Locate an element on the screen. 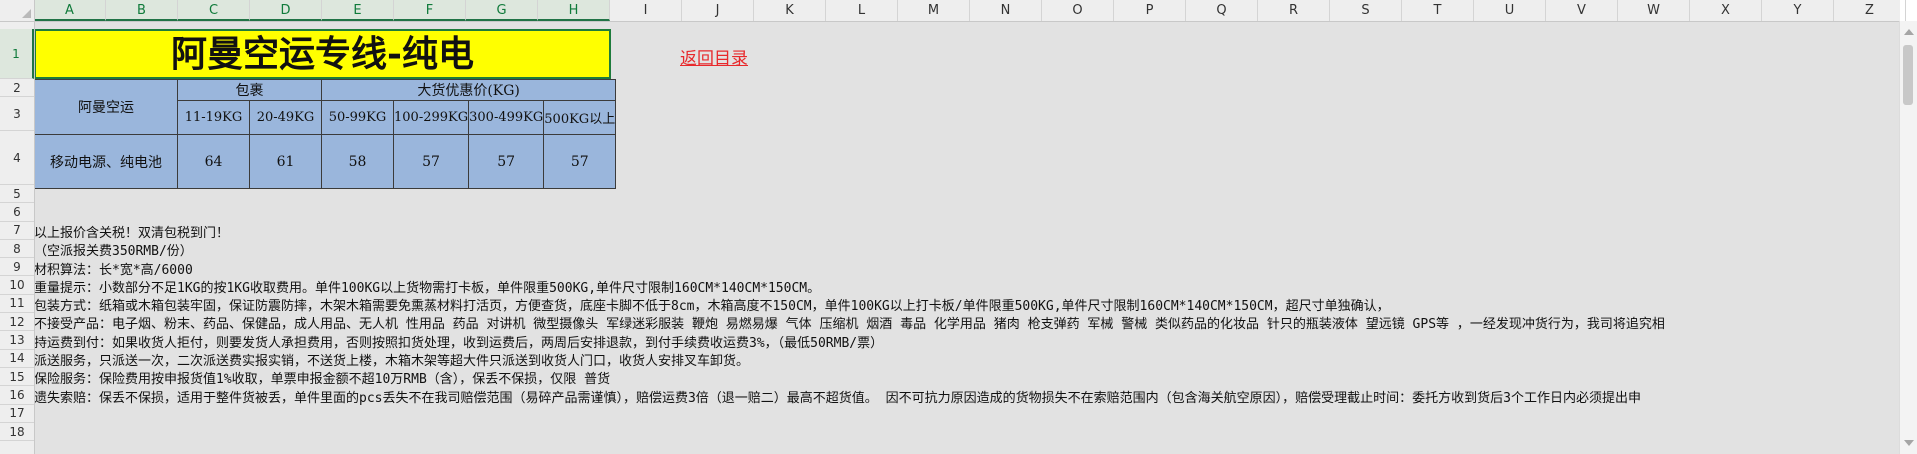 This screenshot has height=454, width=1917. row-header: 18 is located at coordinates (17, 432).